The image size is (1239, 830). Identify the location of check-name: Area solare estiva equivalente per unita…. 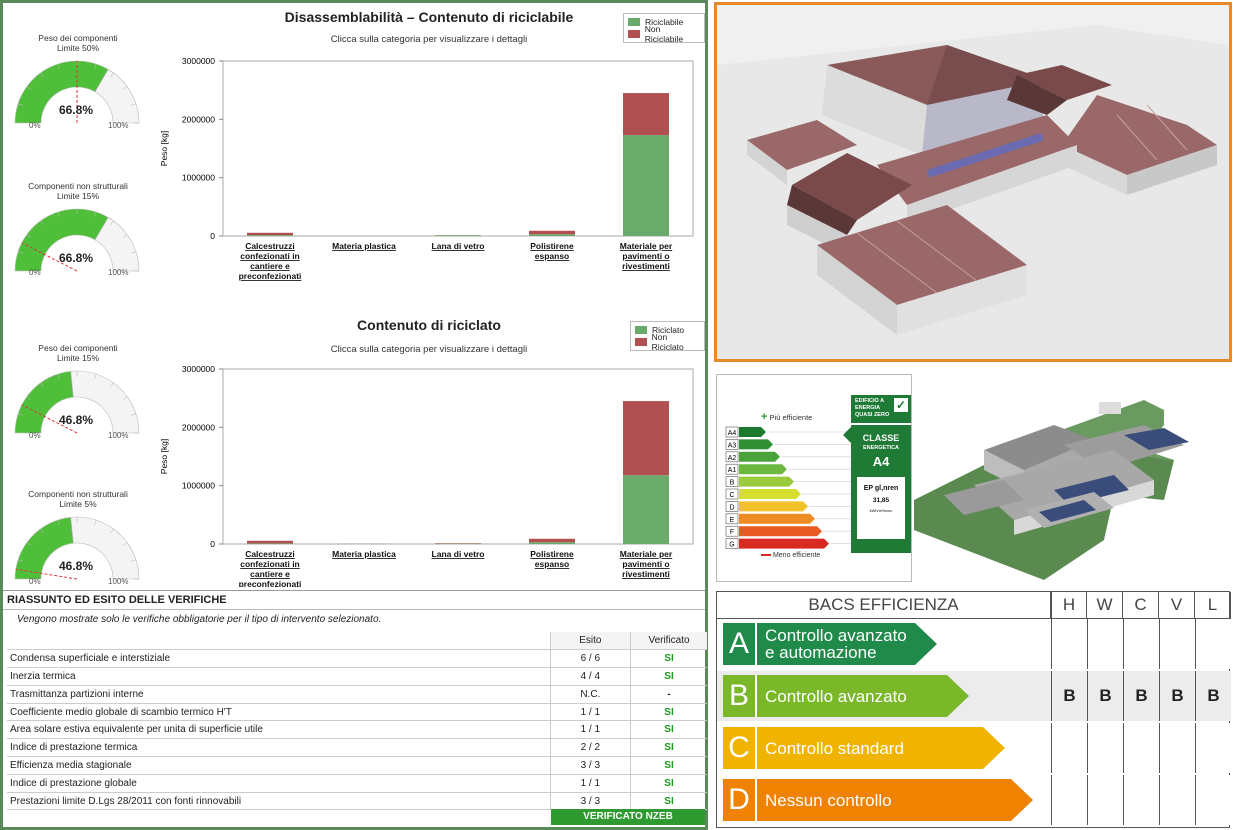
(279, 730).